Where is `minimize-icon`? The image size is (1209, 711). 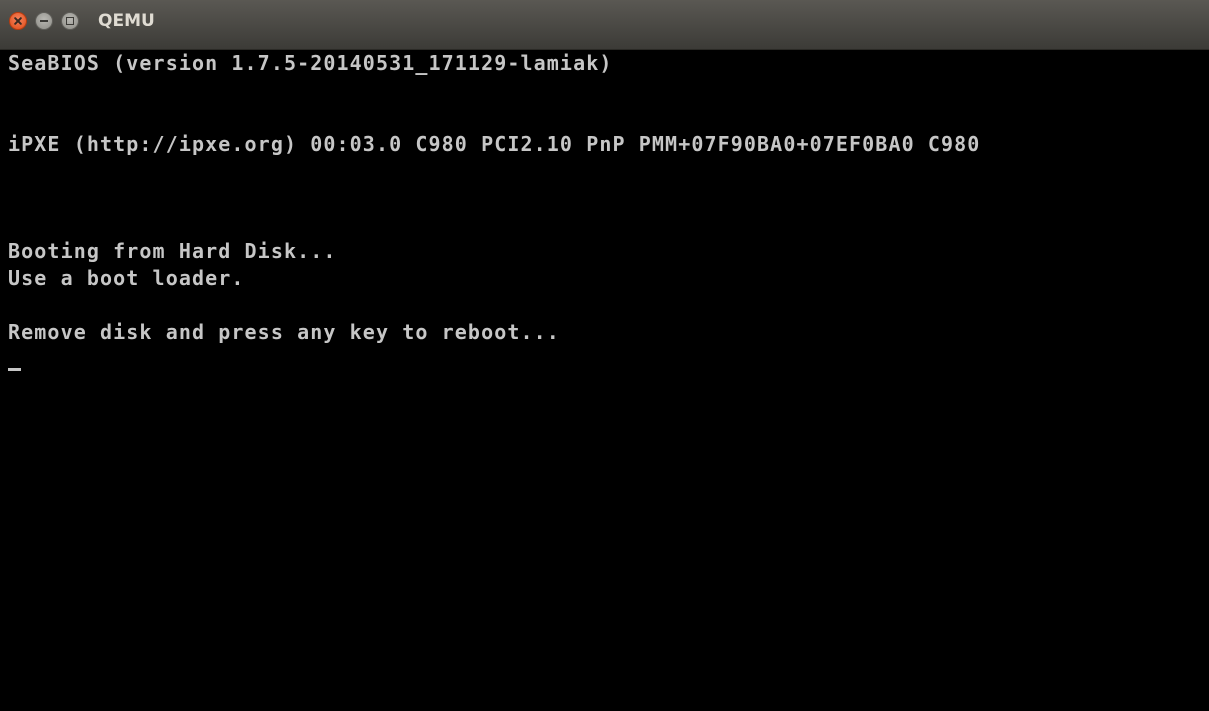
minimize-icon is located at coordinates (44, 21).